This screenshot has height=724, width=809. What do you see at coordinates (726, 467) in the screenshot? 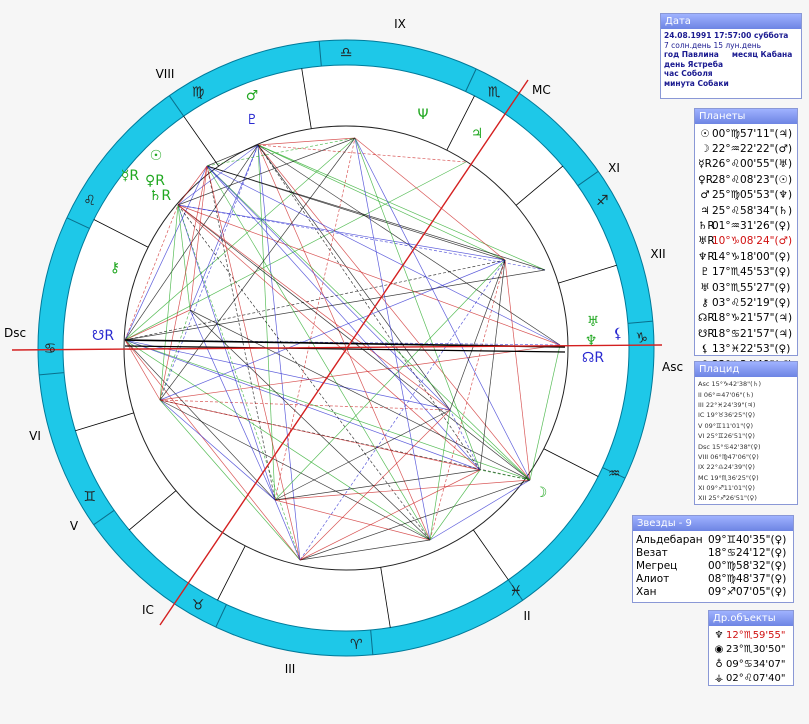
I see `house-cusp-text: IX 22°♎24'39"(♀)` at bounding box center [726, 467].